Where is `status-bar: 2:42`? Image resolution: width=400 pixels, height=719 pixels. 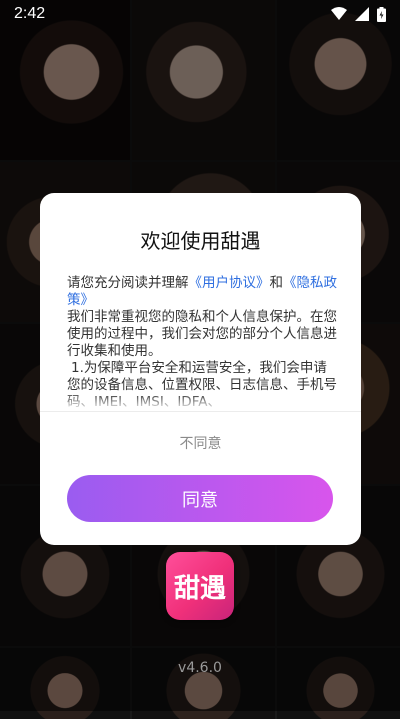
status-bar: 2:42 is located at coordinates (200, 14).